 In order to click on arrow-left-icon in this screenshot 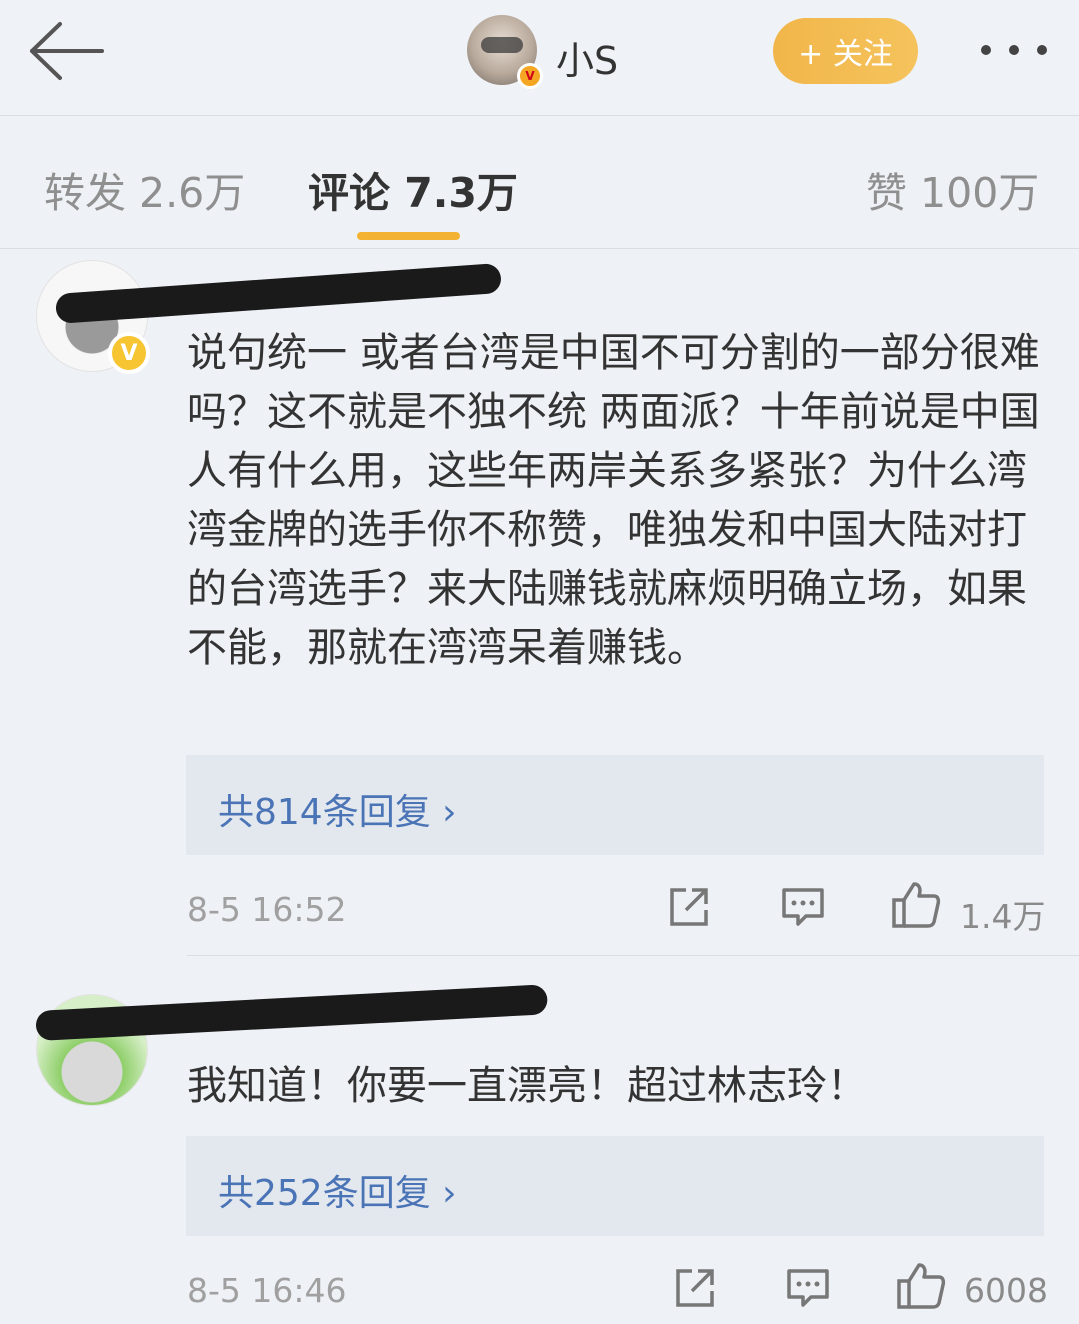, I will do `click(67, 51)`.